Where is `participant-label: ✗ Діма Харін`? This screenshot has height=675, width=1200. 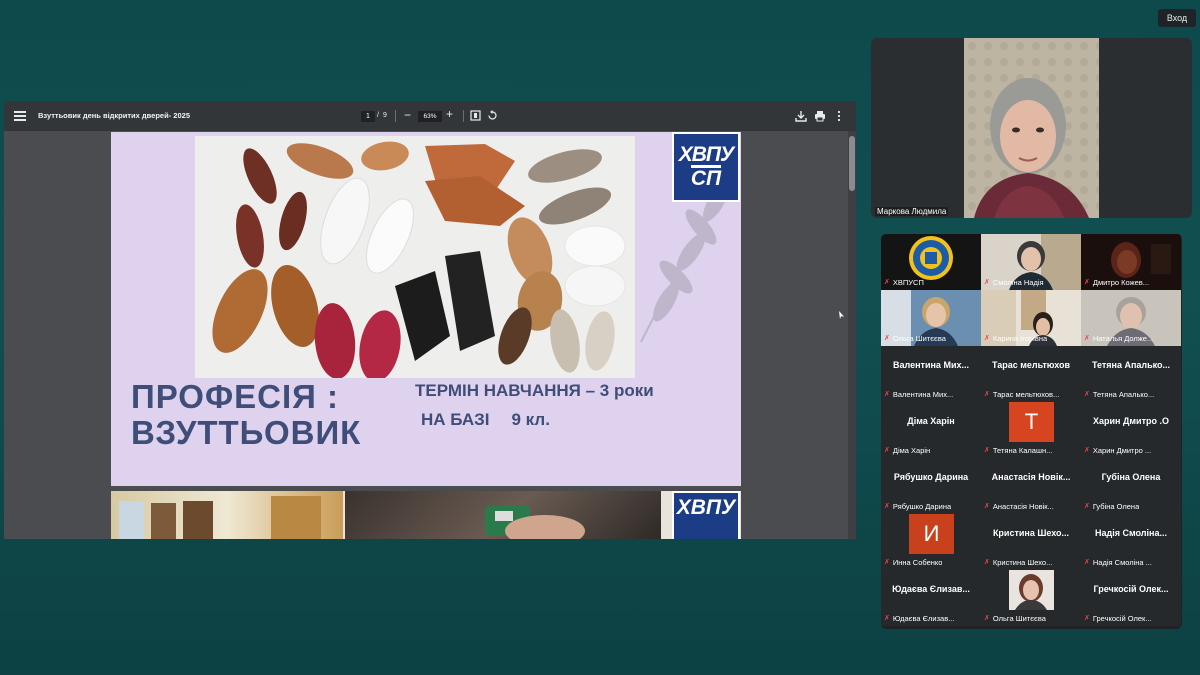 participant-label: ✗ Діма Харін is located at coordinates (907, 450).